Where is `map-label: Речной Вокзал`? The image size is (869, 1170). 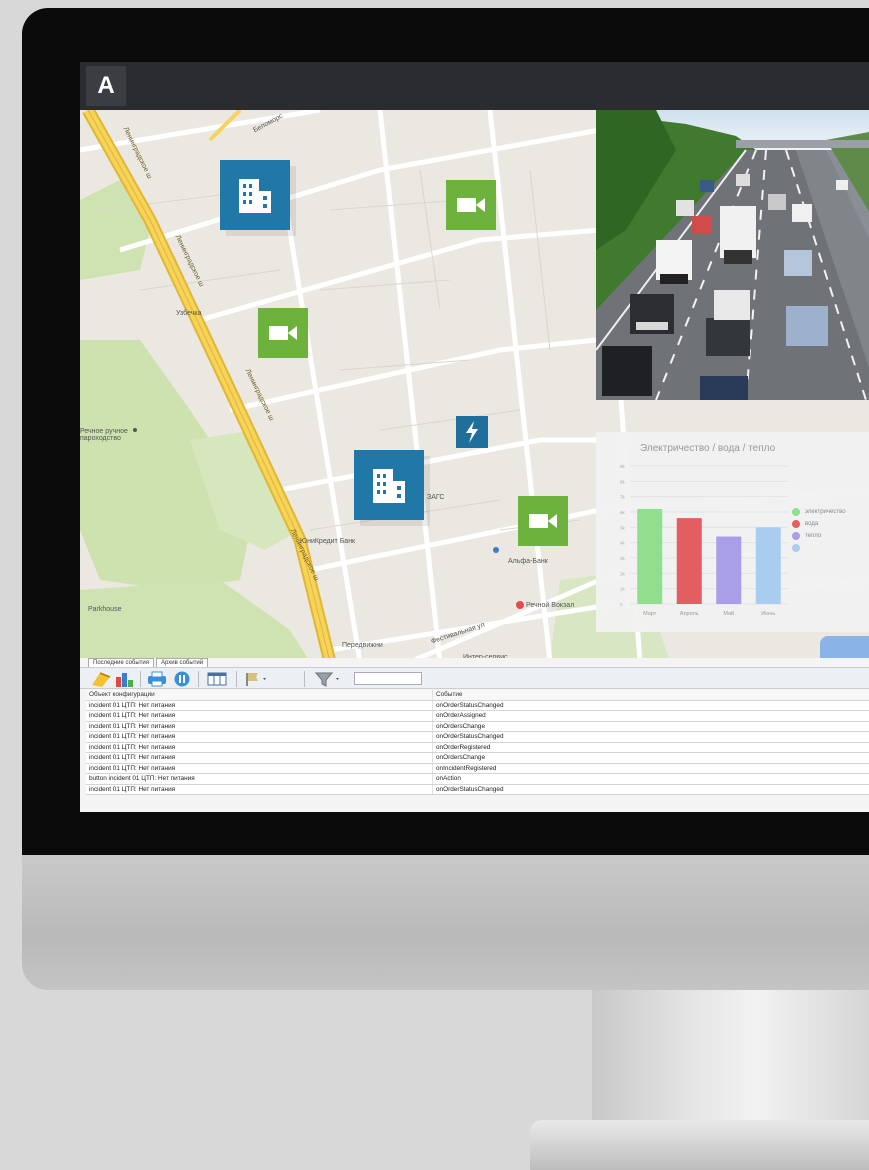
map-label: Речной Вокзал is located at coordinates (550, 605).